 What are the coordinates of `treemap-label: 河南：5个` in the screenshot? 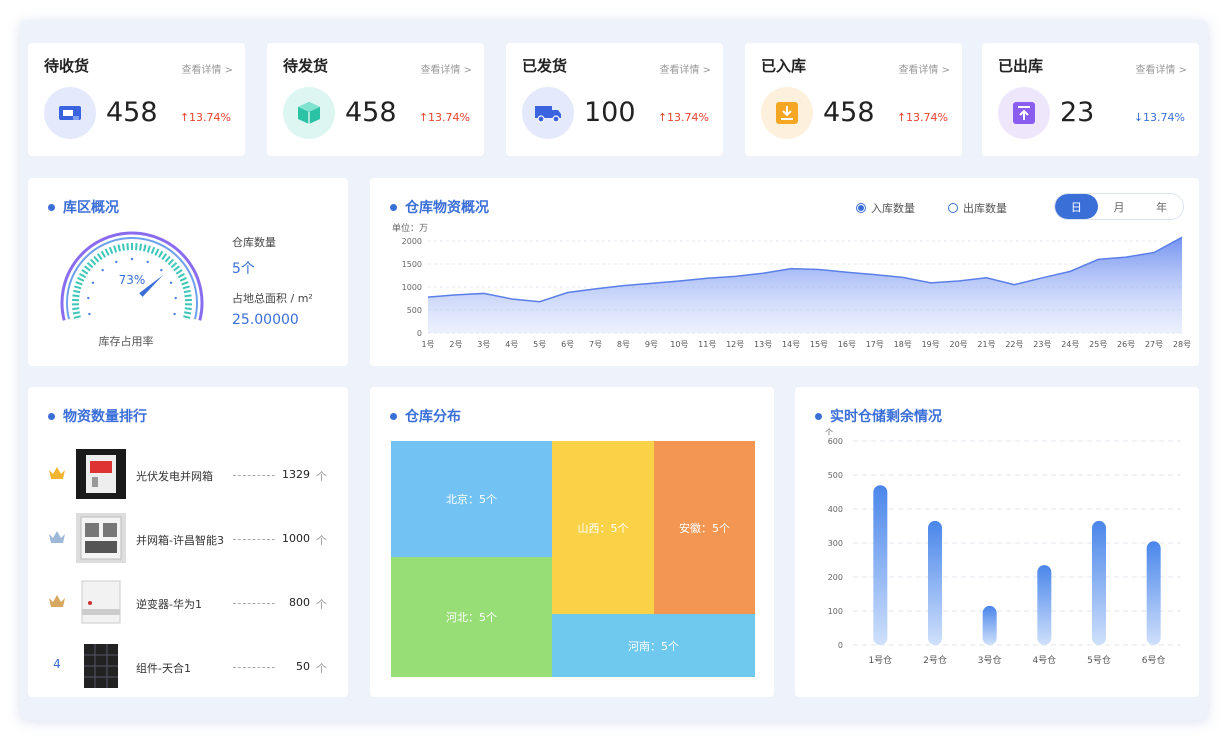 It's located at (653, 646).